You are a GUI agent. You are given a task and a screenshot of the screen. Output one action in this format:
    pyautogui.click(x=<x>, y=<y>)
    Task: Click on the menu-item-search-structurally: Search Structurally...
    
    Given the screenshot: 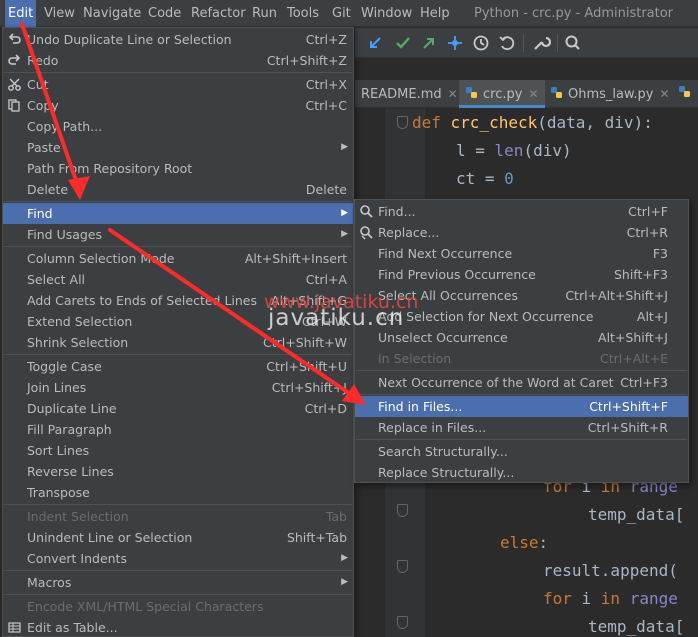 What is the action you would take?
    pyautogui.click(x=521, y=451)
    